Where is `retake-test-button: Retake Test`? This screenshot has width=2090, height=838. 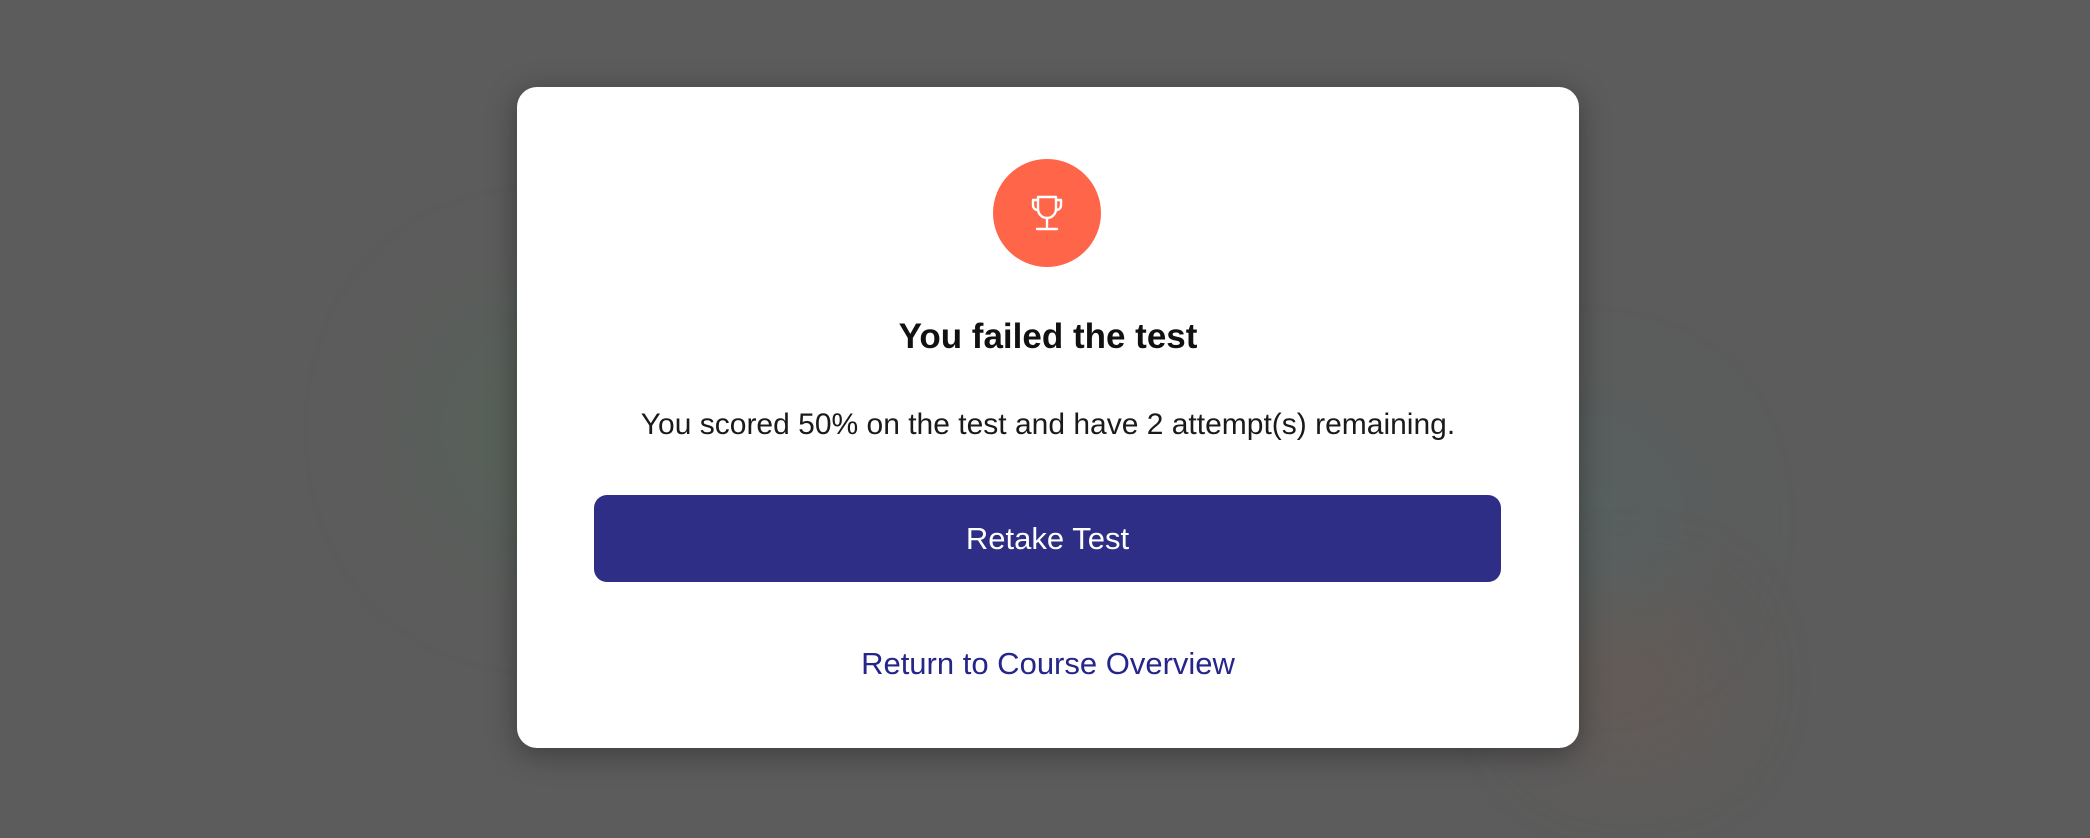
retake-test-button: Retake Test is located at coordinates (1047, 538).